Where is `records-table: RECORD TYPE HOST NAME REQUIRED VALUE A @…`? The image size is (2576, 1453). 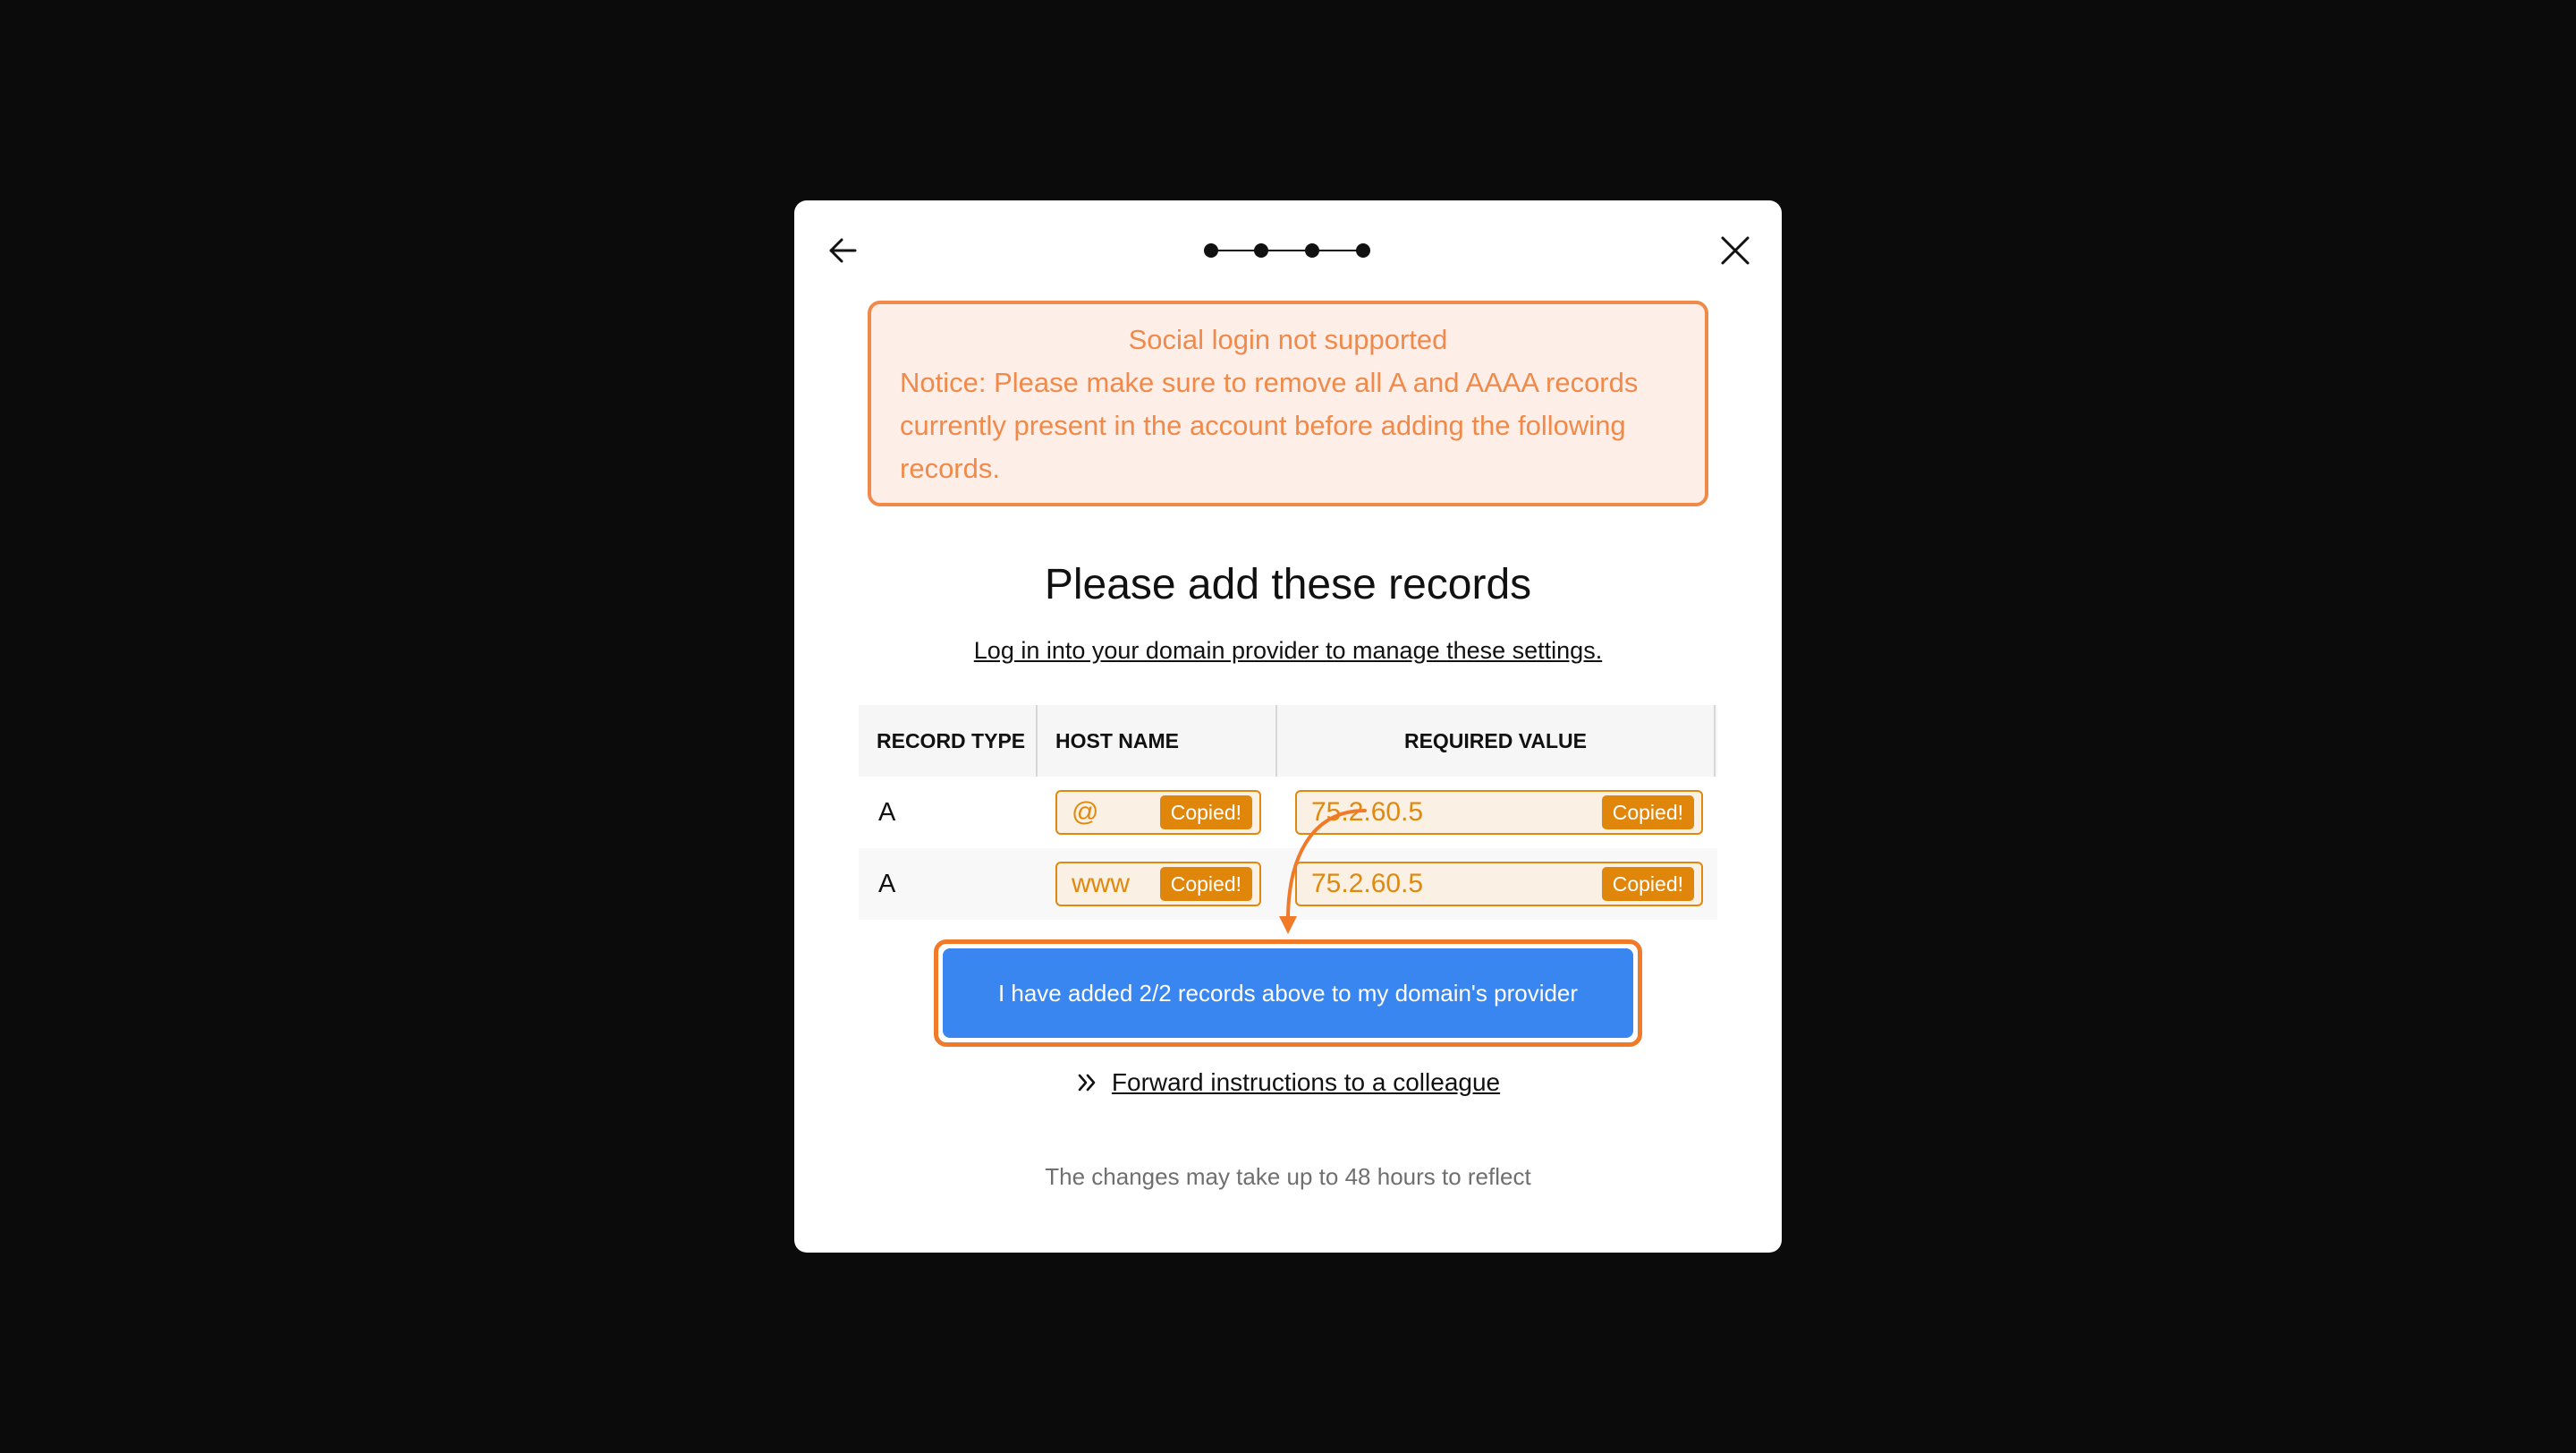
records-table: RECORD TYPE HOST NAME REQUIRED VALUE A @… is located at coordinates (1288, 812).